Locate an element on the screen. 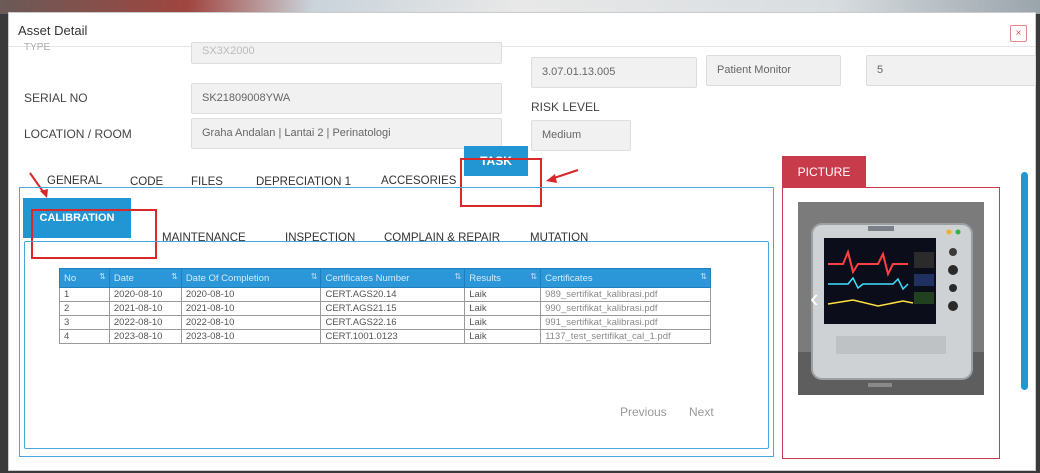  serial-label: SERIAL NO is located at coordinates (56, 98).